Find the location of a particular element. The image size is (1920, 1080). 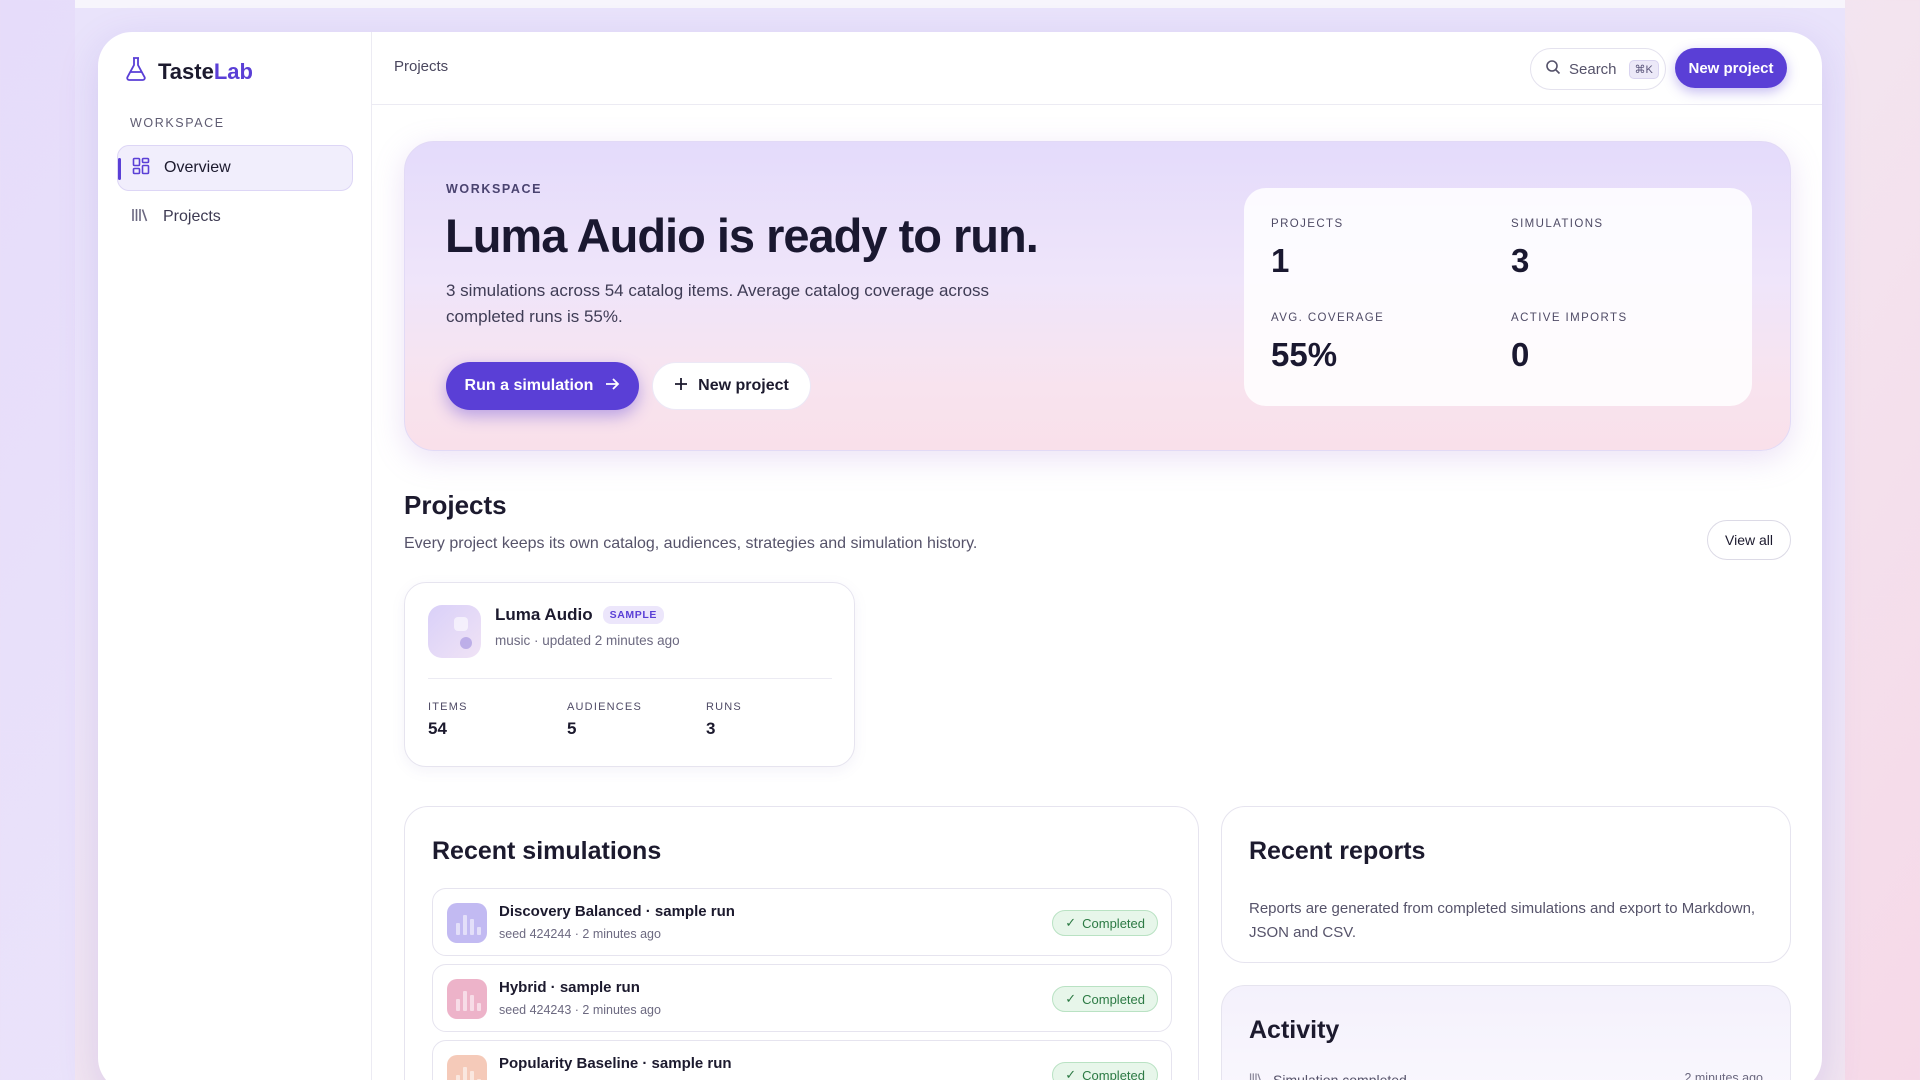

project-meta: music · updated 2 minutes ago is located at coordinates (587, 640).